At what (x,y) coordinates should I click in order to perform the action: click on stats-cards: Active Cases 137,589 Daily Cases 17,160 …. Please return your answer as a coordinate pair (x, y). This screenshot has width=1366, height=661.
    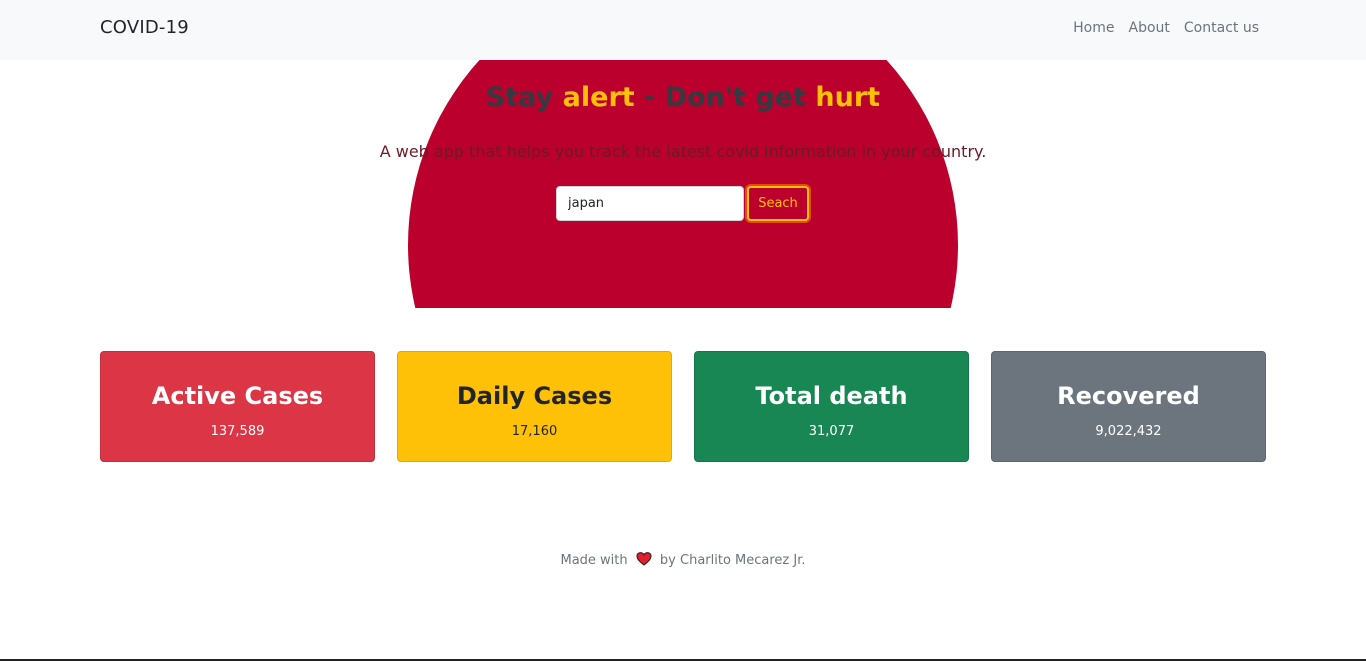
    Looking at the image, I should click on (683, 406).